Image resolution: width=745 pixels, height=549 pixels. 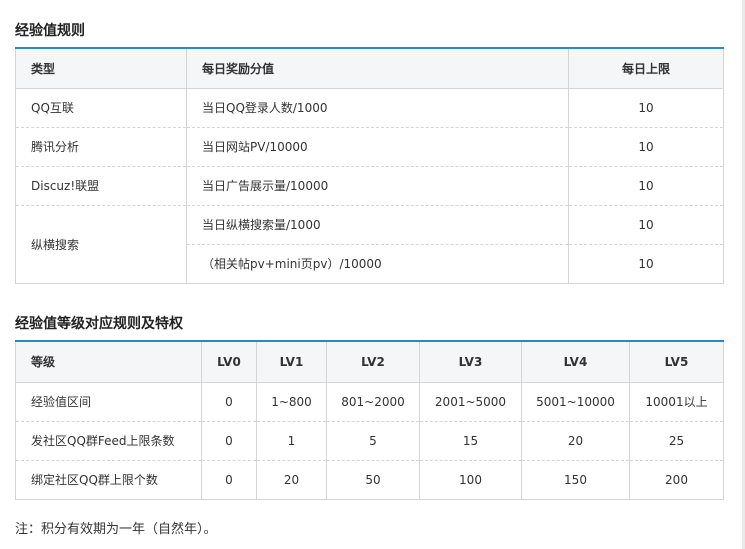 I want to click on value-cell: 1~800, so click(x=291, y=401).